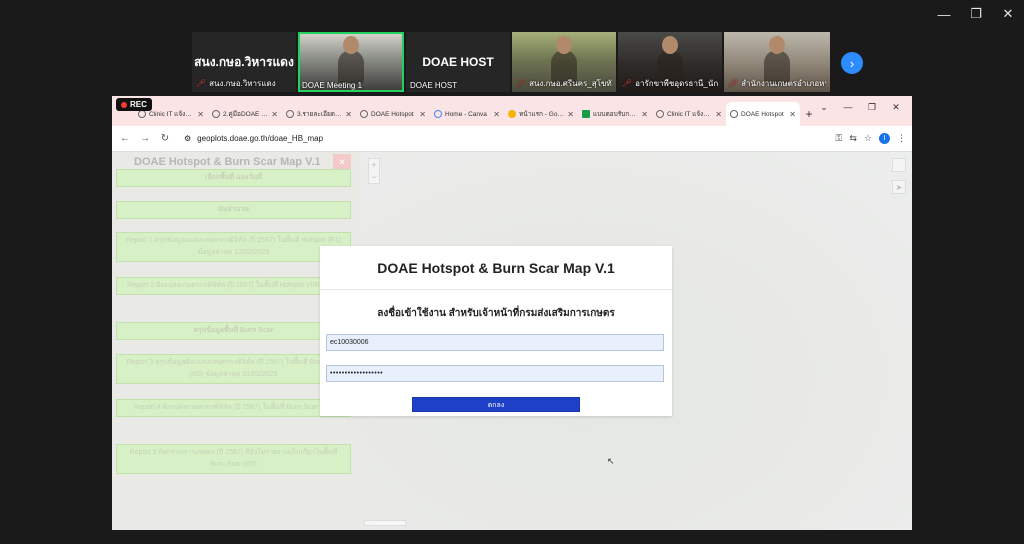 This screenshot has width=1024, height=544. I want to click on layers-button, so click(899, 165).